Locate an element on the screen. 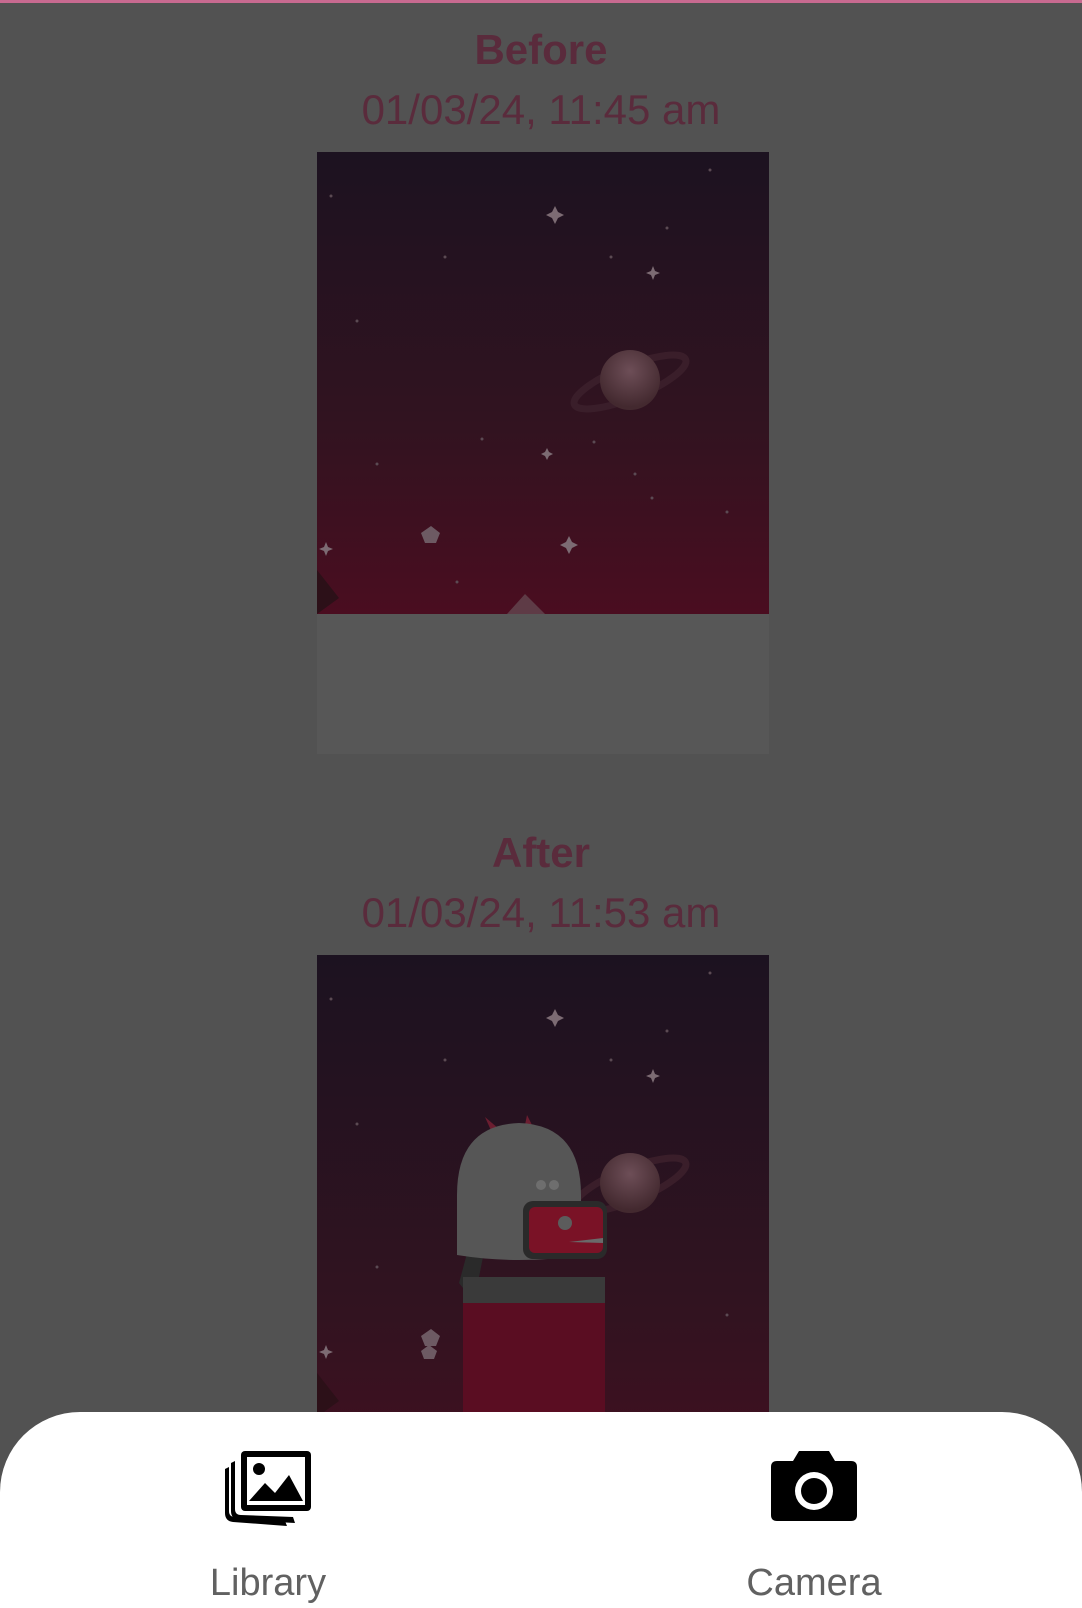 The width and height of the screenshot is (1082, 1608). after-title: After is located at coordinates (540, 852).